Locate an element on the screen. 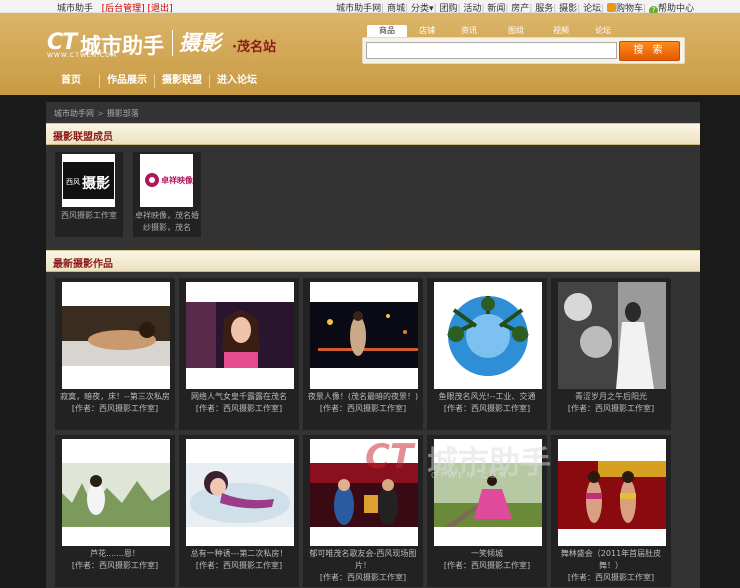 The width and height of the screenshot is (740, 588). work-card: 鱼眼茂名风光!--工业、交通 [作者：西风摄影工作室] is located at coordinates (487, 354).